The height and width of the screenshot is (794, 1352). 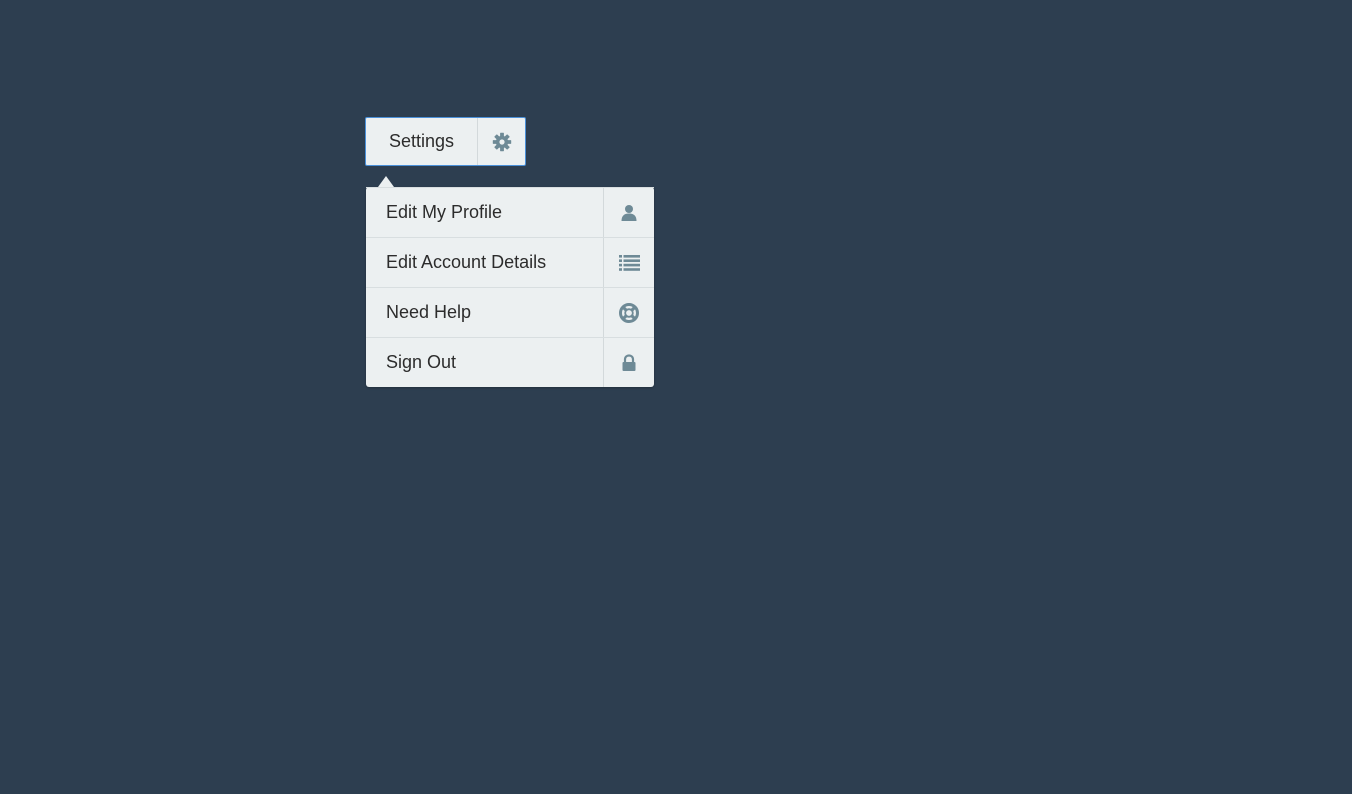 I want to click on menu-item-sign-out: Sign Out, so click(x=510, y=362).